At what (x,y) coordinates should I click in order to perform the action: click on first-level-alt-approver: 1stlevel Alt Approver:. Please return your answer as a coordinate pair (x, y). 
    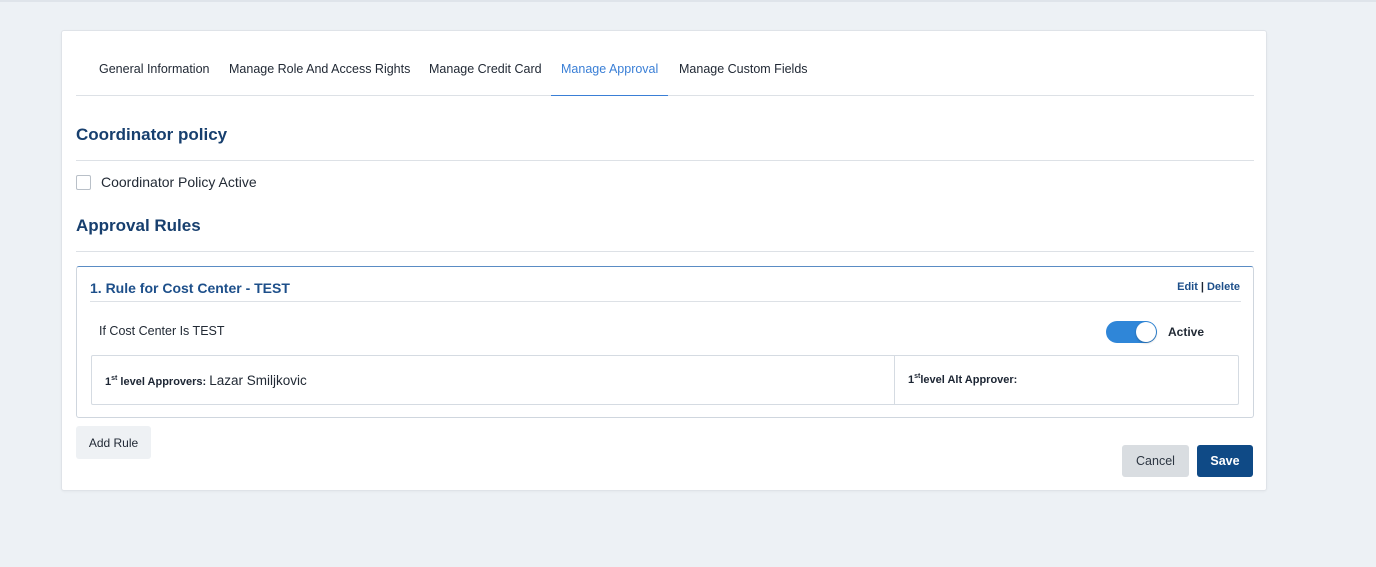
    Looking at the image, I should click on (962, 379).